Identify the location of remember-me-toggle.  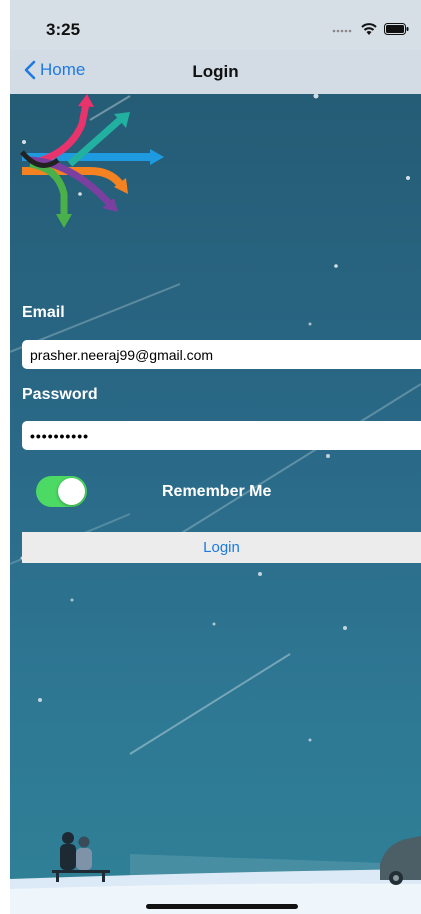
(61, 491).